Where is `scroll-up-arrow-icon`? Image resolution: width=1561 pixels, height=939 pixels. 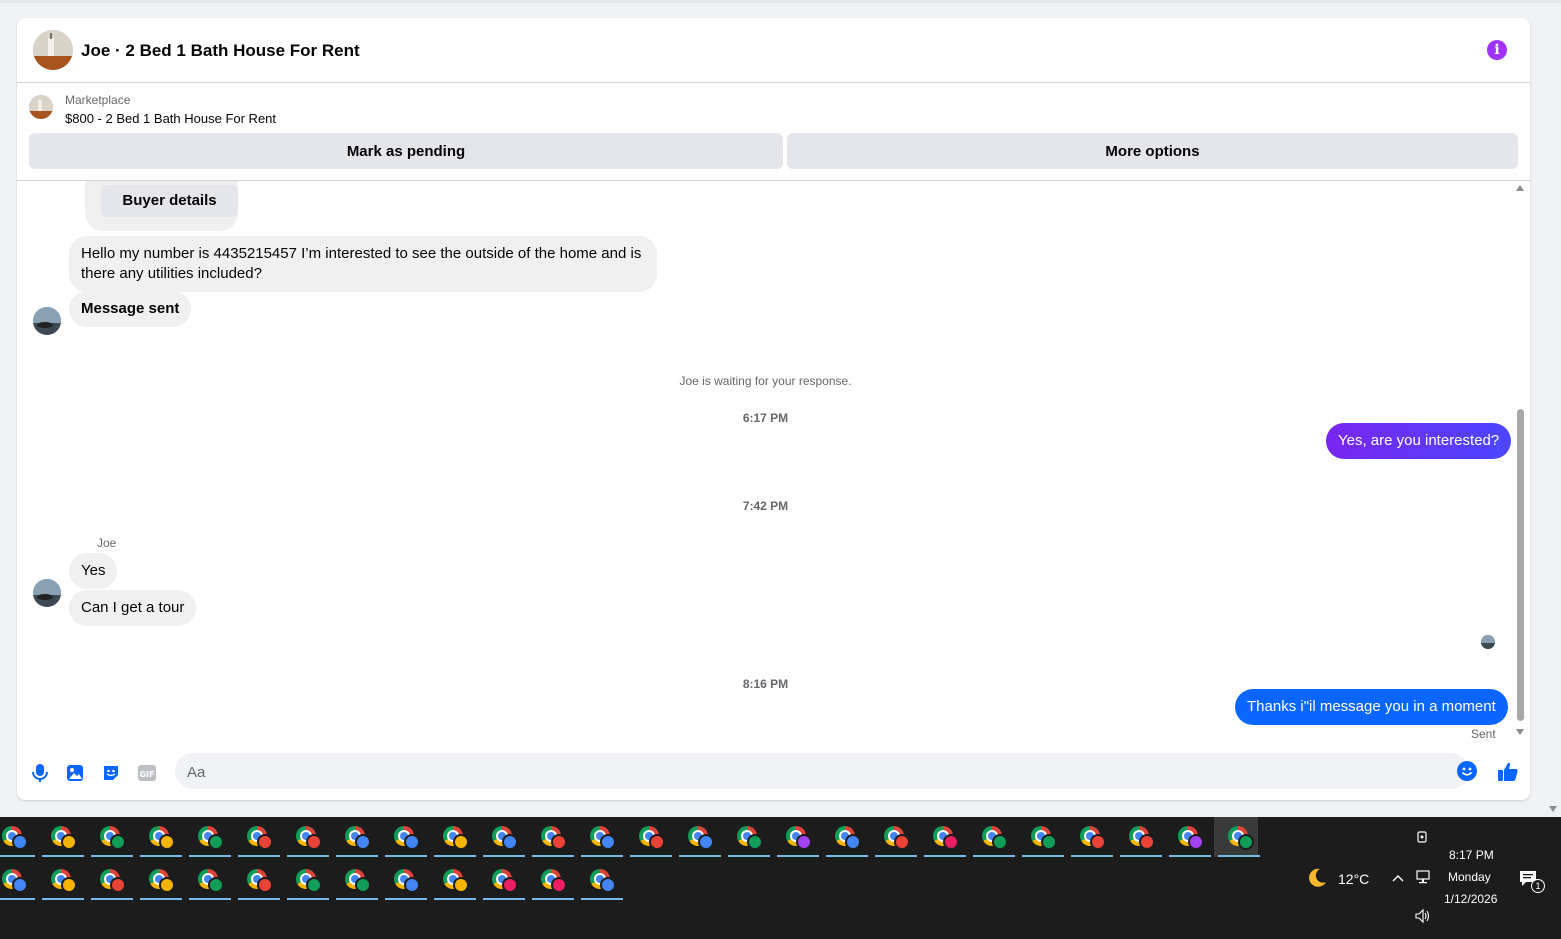
scroll-up-arrow-icon is located at coordinates (1520, 188).